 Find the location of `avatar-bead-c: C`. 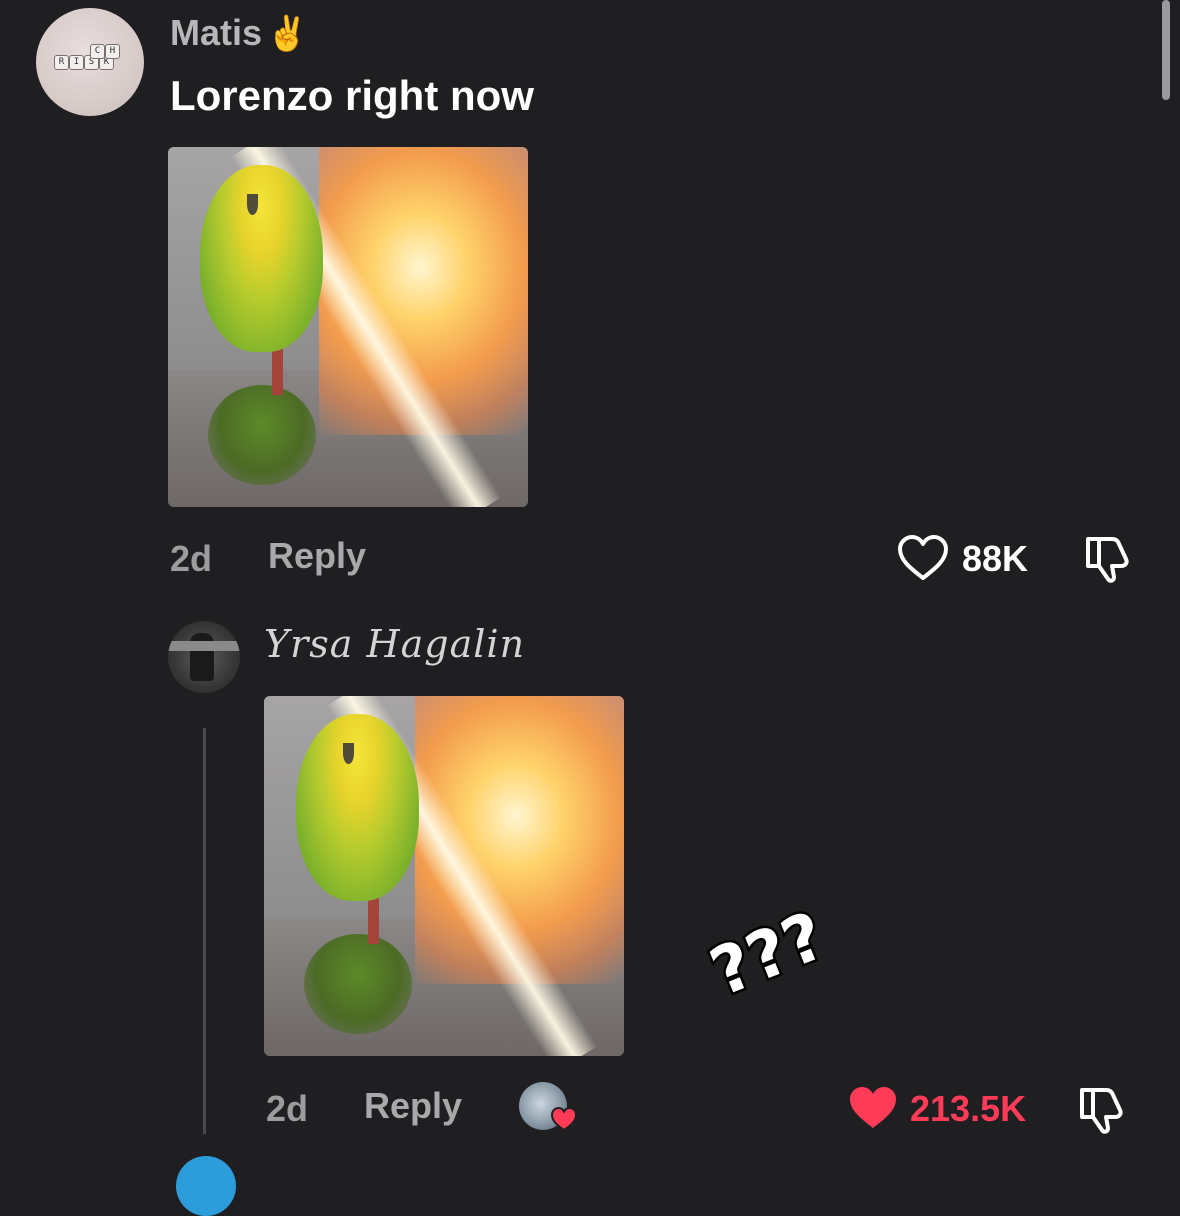

avatar-bead-c: C is located at coordinates (97, 51).